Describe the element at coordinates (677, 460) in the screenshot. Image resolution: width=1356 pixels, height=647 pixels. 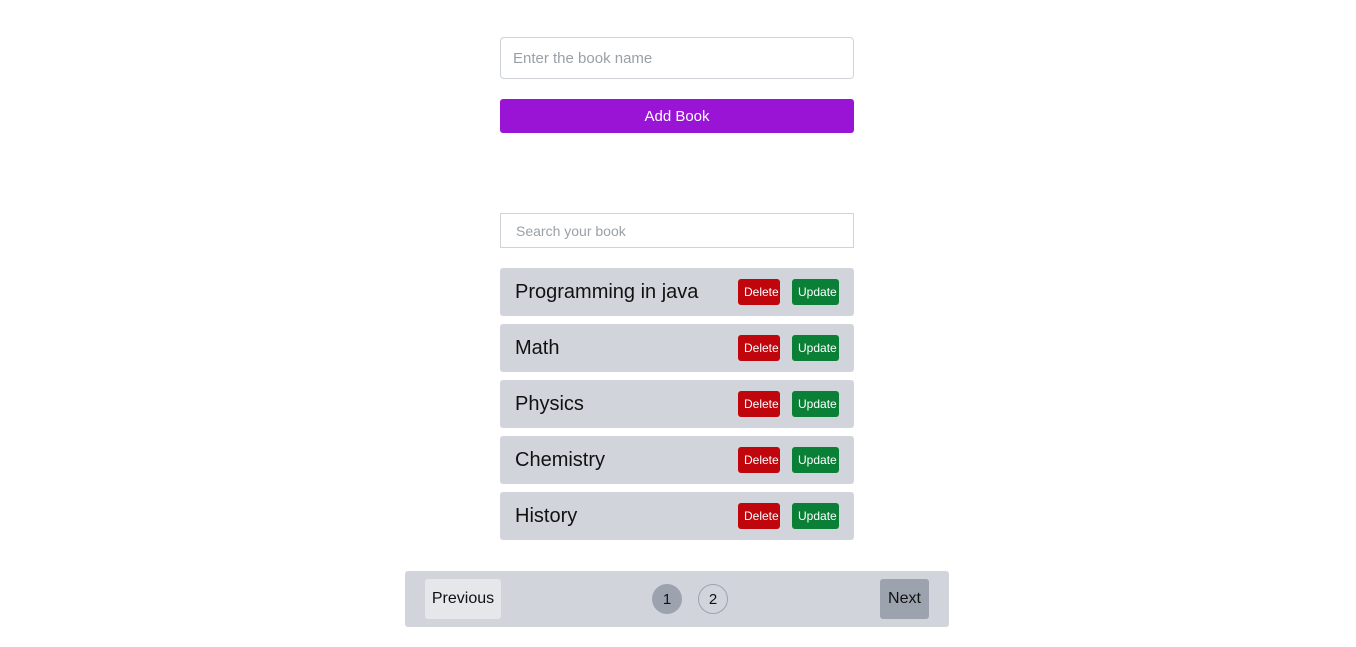
I see `book-item: Chemistry Delete Update` at that location.